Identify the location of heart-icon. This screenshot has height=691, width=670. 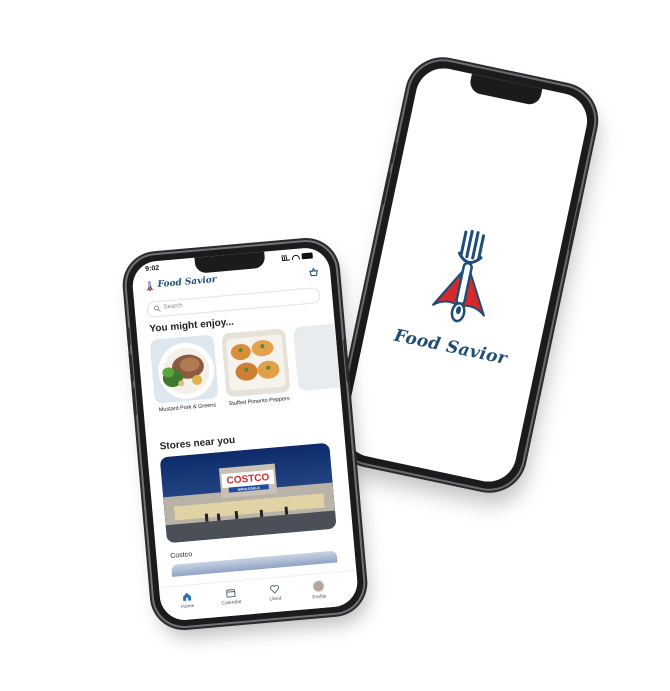
(274, 589).